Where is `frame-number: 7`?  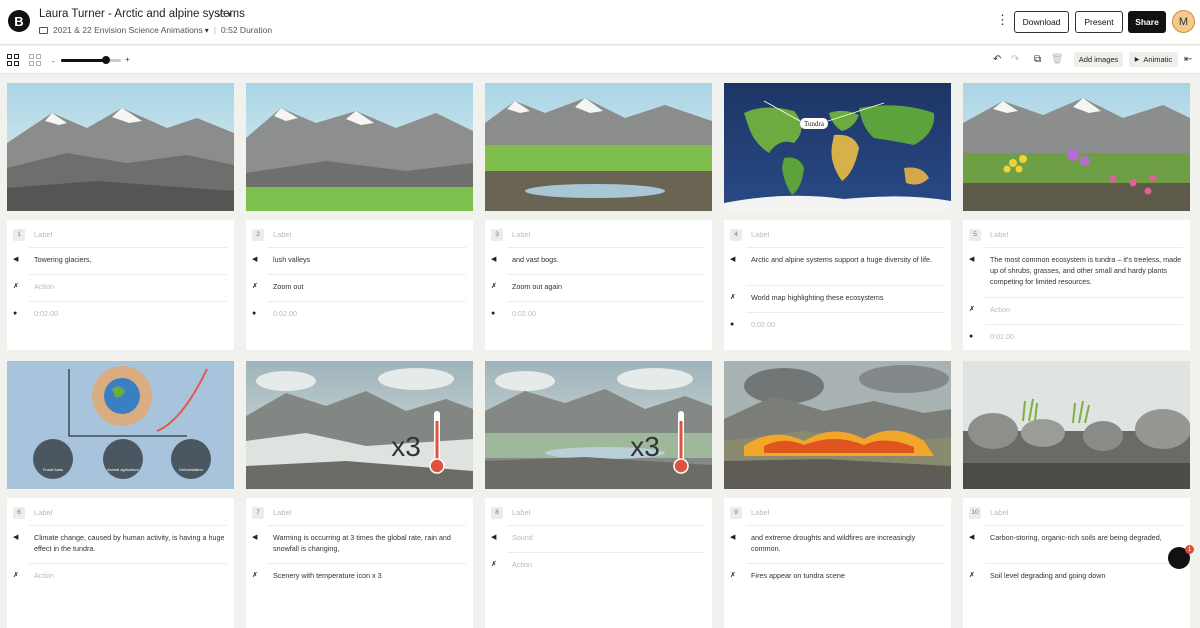 frame-number: 7 is located at coordinates (258, 512).